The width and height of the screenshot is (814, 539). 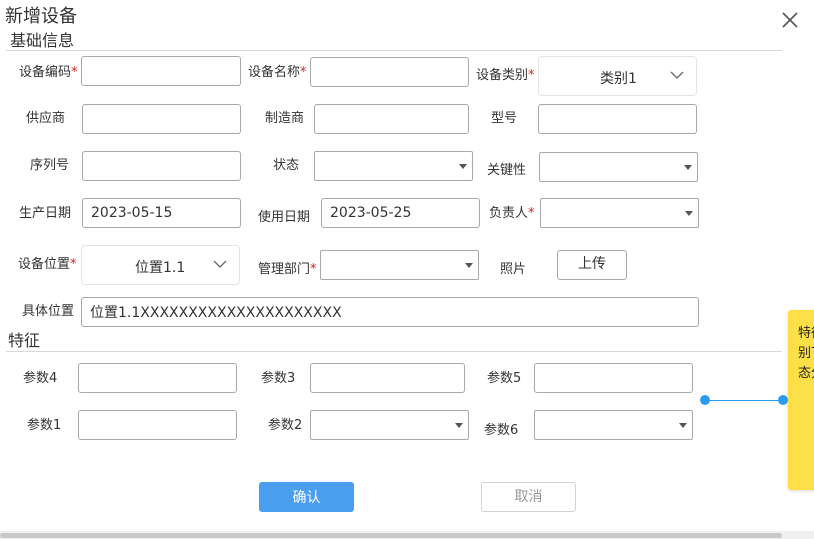 I want to click on category-dropdown: 类别1, so click(x=617, y=76).